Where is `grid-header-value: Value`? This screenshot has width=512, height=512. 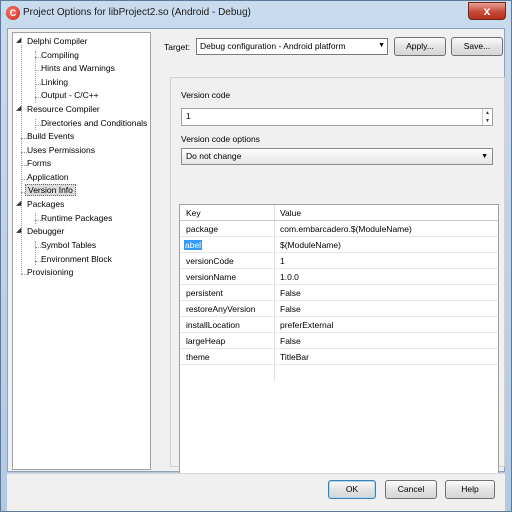
grid-header-value: Value is located at coordinates (291, 213).